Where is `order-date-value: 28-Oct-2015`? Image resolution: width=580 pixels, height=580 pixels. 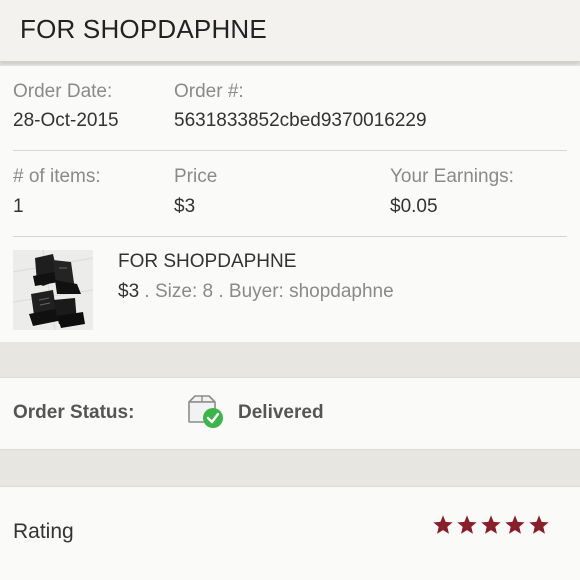
order-date-value: 28-Oct-2015 is located at coordinates (66, 120).